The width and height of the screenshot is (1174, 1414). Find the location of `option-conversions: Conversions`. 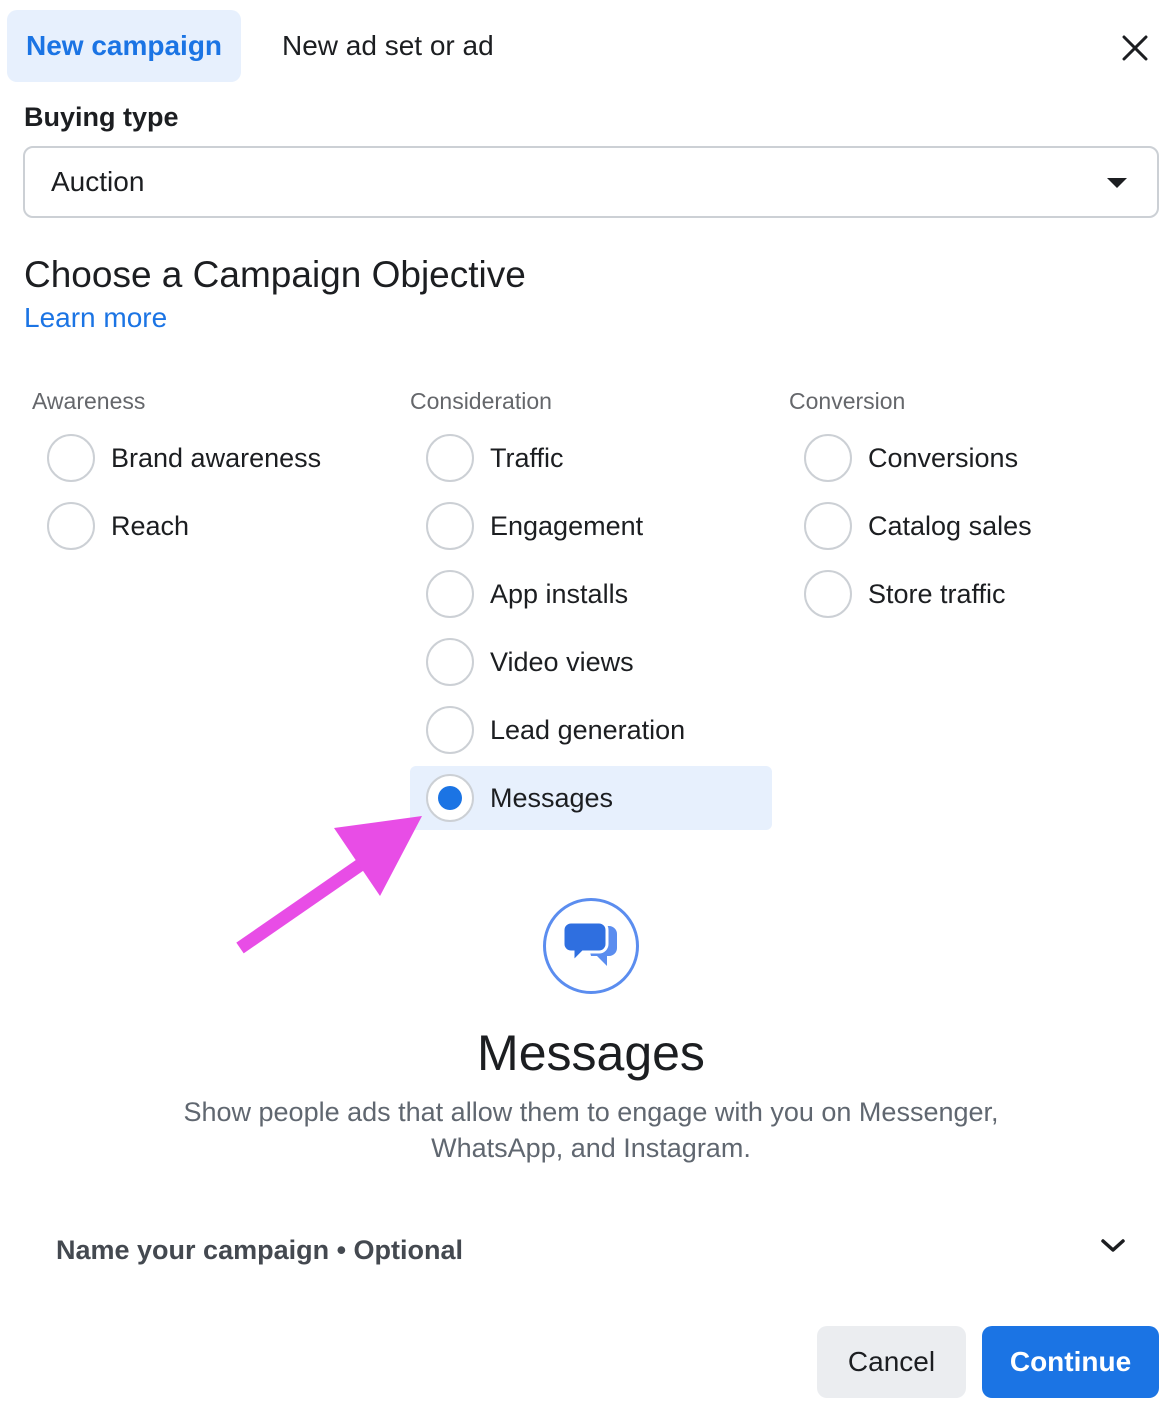

option-conversions: Conversions is located at coordinates (911, 458).